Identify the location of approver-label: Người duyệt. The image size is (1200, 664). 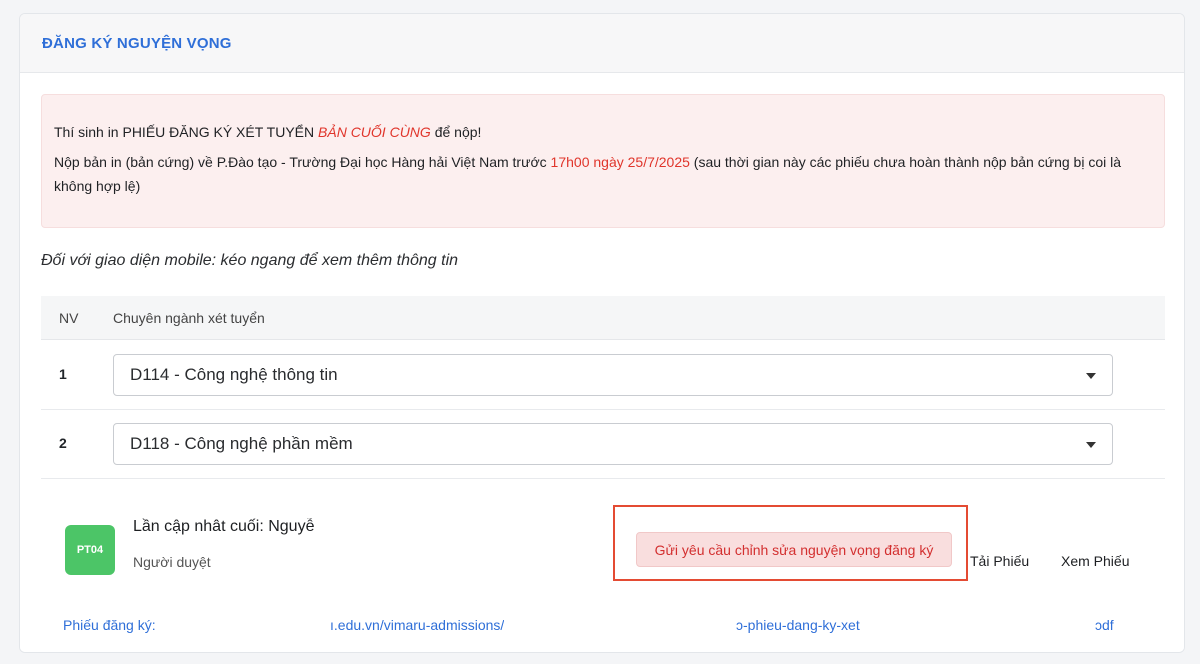
(172, 562).